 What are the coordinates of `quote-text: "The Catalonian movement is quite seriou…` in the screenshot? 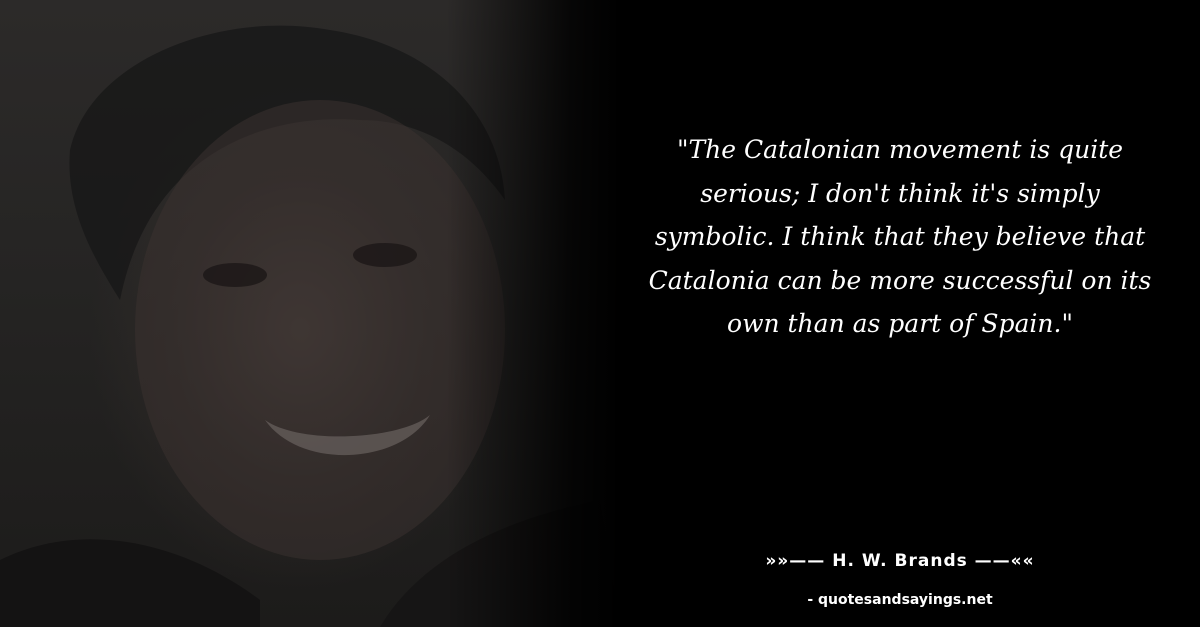 It's located at (900, 236).